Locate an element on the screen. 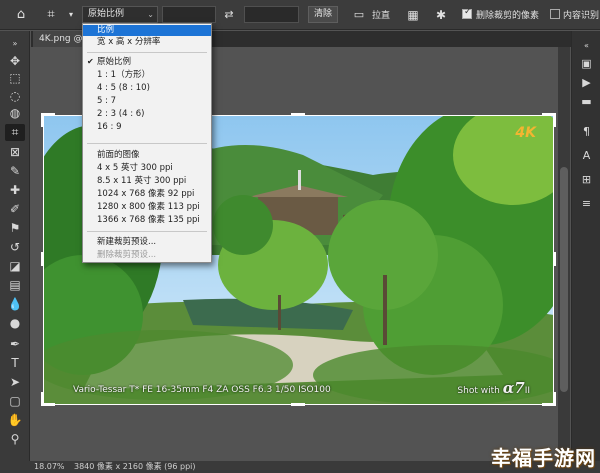  chevron-down-icon: ⌄ is located at coordinates (150, 14).